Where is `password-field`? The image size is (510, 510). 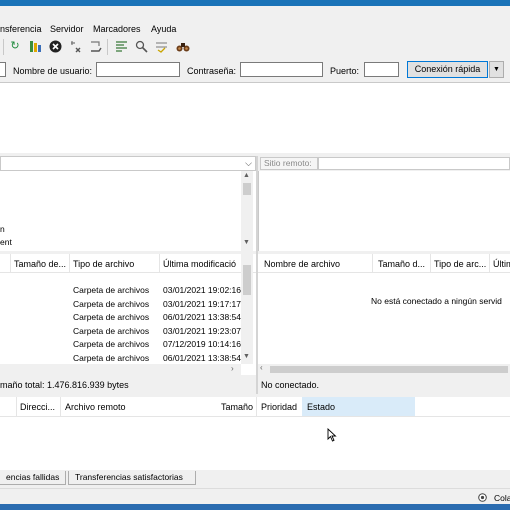 password-field is located at coordinates (281, 69).